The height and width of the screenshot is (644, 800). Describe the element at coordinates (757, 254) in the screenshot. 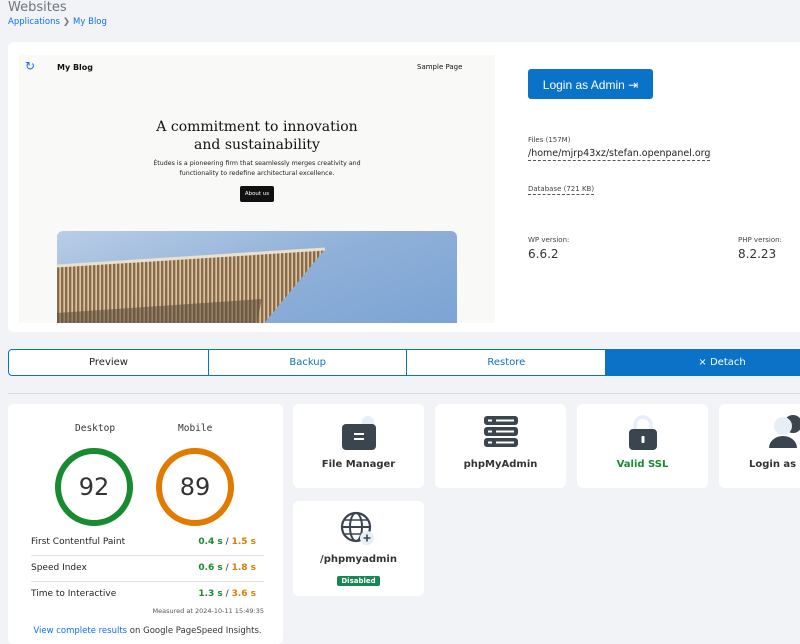

I see `php-version-value: 8.2.23` at that location.